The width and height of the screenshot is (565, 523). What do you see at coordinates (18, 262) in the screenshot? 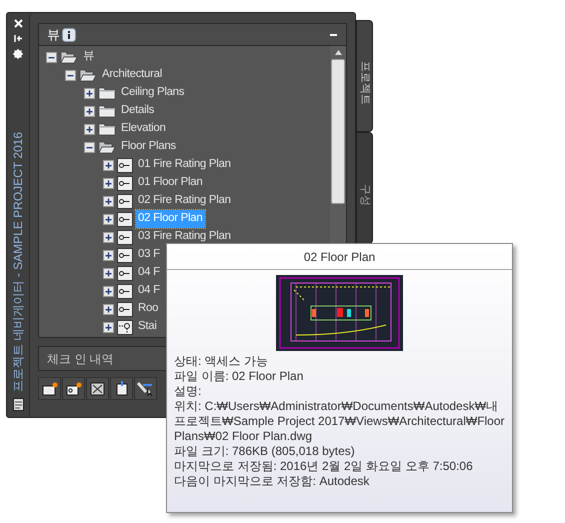
I see `window-title: 프로젝트 네비게이터 - SAMPLE PROJECT 2016` at bounding box center [18, 262].